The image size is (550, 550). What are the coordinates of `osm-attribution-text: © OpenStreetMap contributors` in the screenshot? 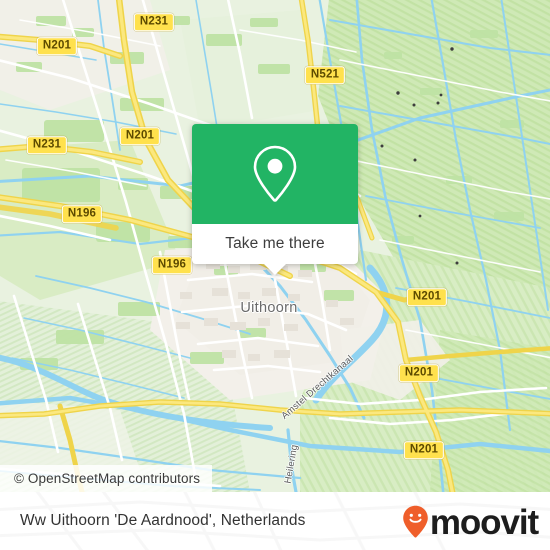 It's located at (107, 478).